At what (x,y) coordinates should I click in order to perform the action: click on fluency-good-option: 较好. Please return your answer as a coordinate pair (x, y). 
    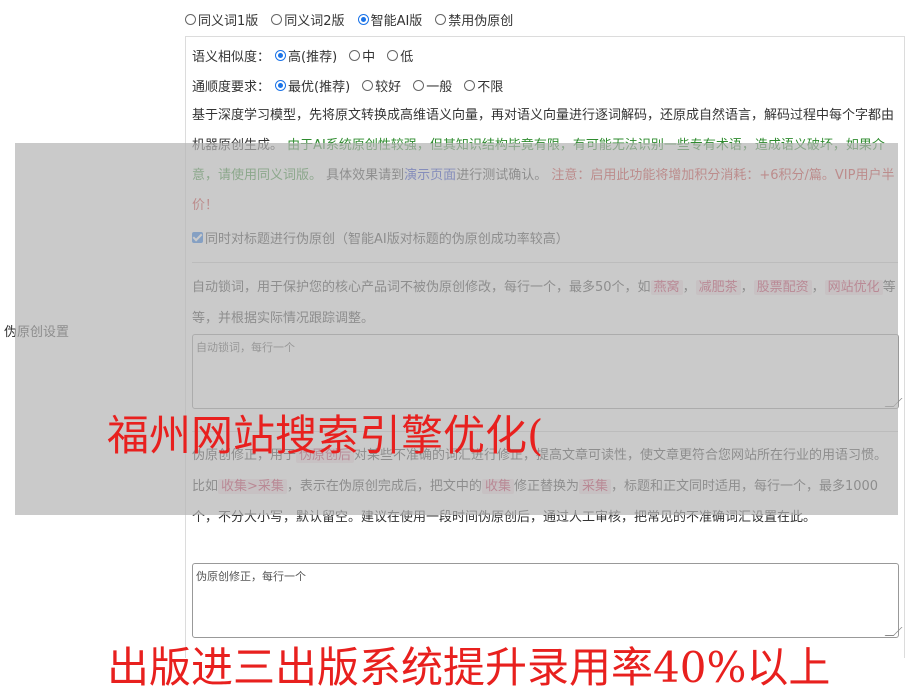
    Looking at the image, I should click on (381, 85).